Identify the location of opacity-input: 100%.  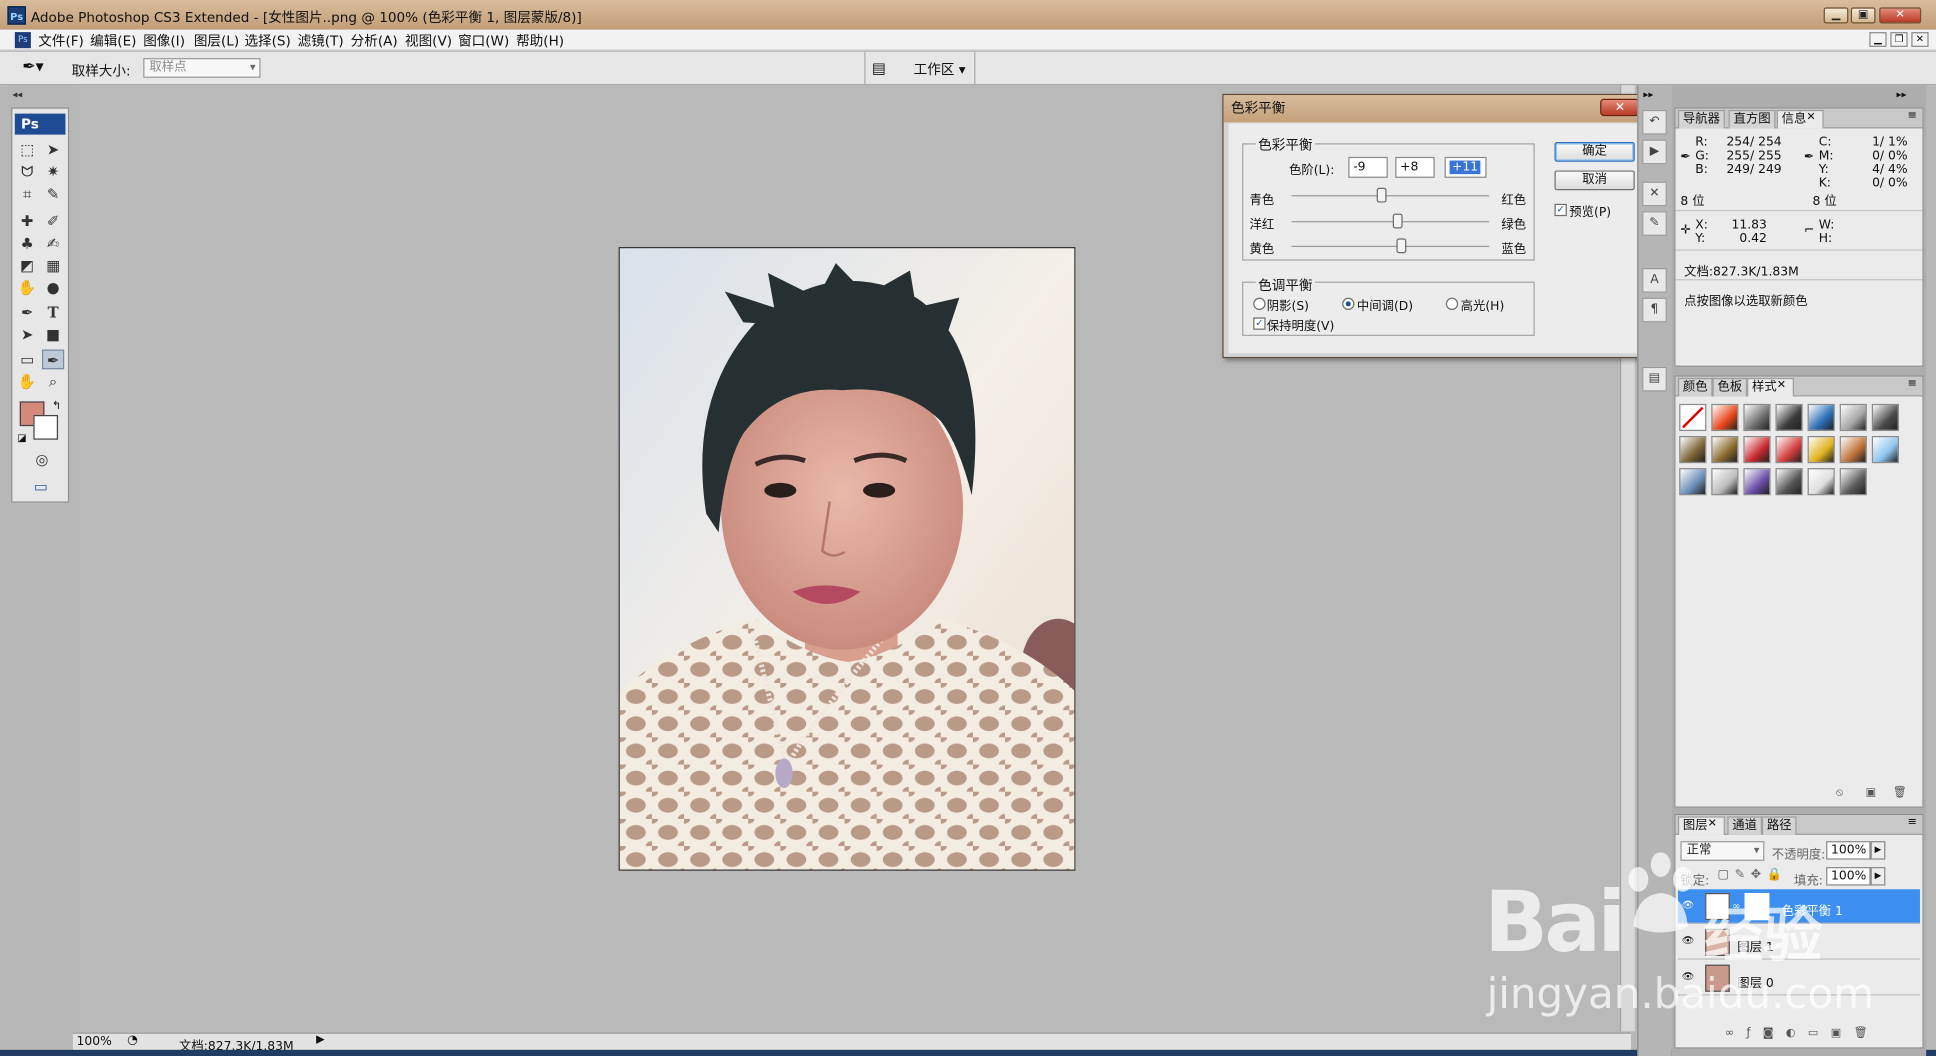
(1848, 850).